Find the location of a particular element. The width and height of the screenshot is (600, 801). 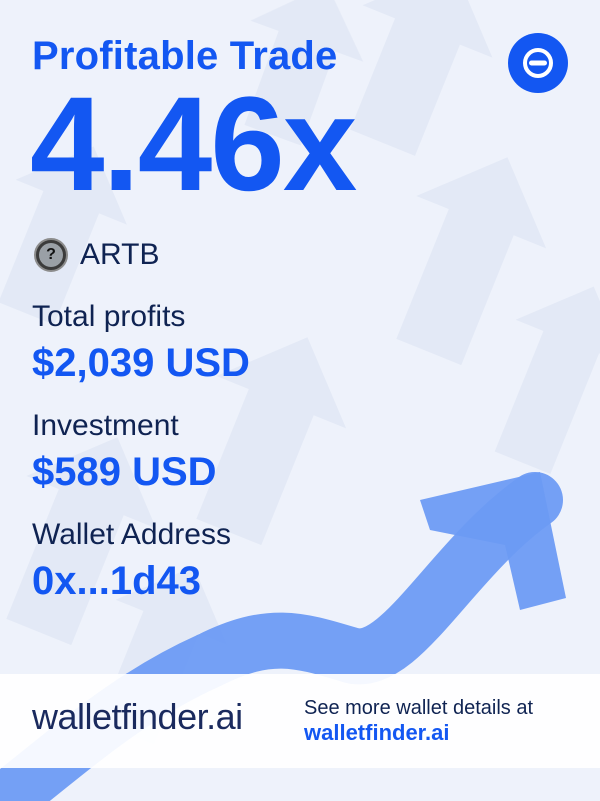

unknown-token-icon: ? is located at coordinates (51, 255).